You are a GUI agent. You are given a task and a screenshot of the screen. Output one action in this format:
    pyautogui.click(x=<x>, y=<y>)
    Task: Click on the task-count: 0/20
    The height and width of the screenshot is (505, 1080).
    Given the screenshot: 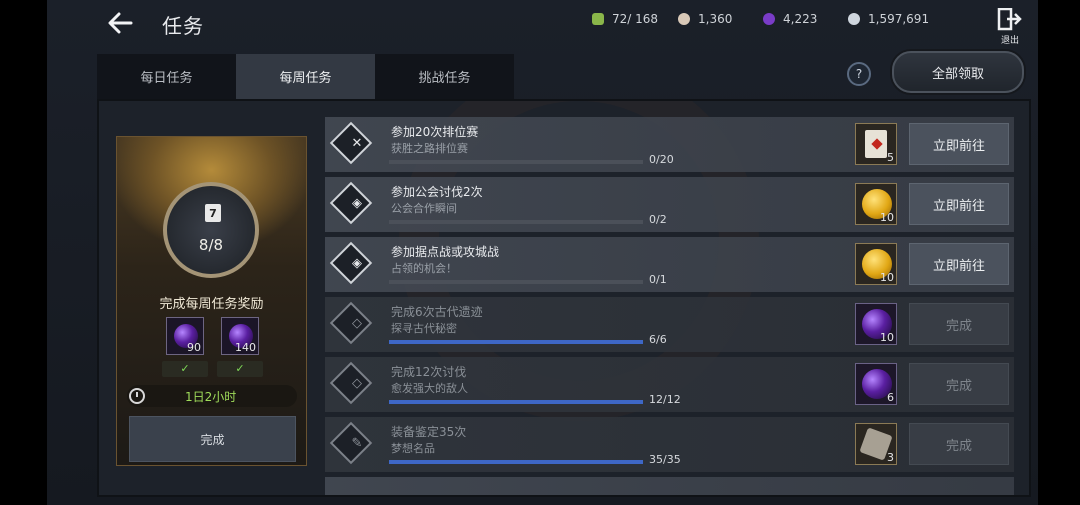 What is the action you would take?
    pyautogui.click(x=661, y=159)
    